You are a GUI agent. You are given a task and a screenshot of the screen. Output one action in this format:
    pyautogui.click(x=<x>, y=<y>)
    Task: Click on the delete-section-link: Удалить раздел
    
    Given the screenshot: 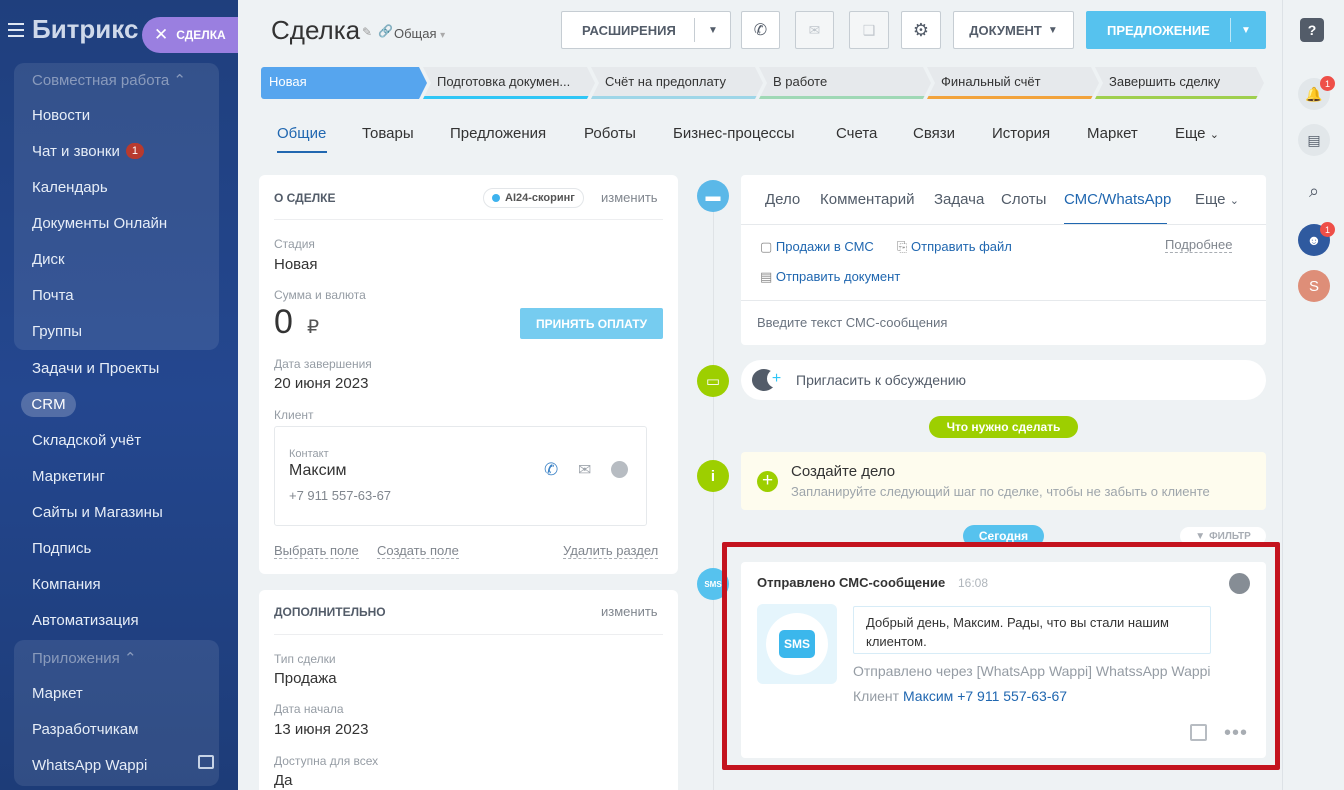 What is the action you would take?
    pyautogui.click(x=611, y=551)
    